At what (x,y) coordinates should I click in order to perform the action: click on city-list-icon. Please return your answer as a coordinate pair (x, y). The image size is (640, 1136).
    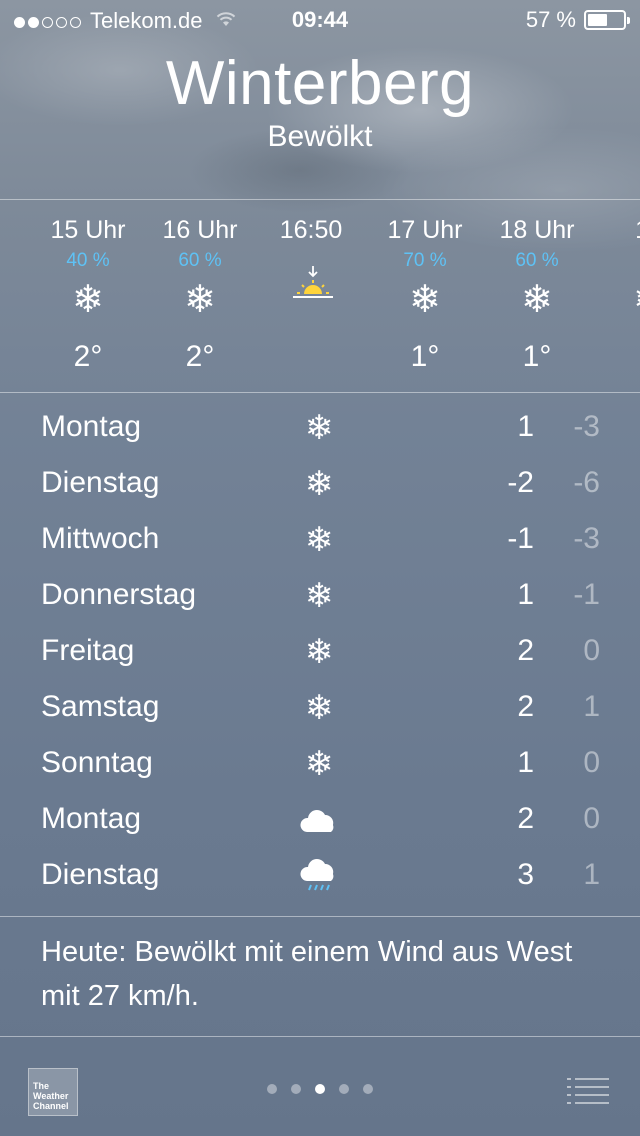
    Looking at the image, I should click on (588, 1091).